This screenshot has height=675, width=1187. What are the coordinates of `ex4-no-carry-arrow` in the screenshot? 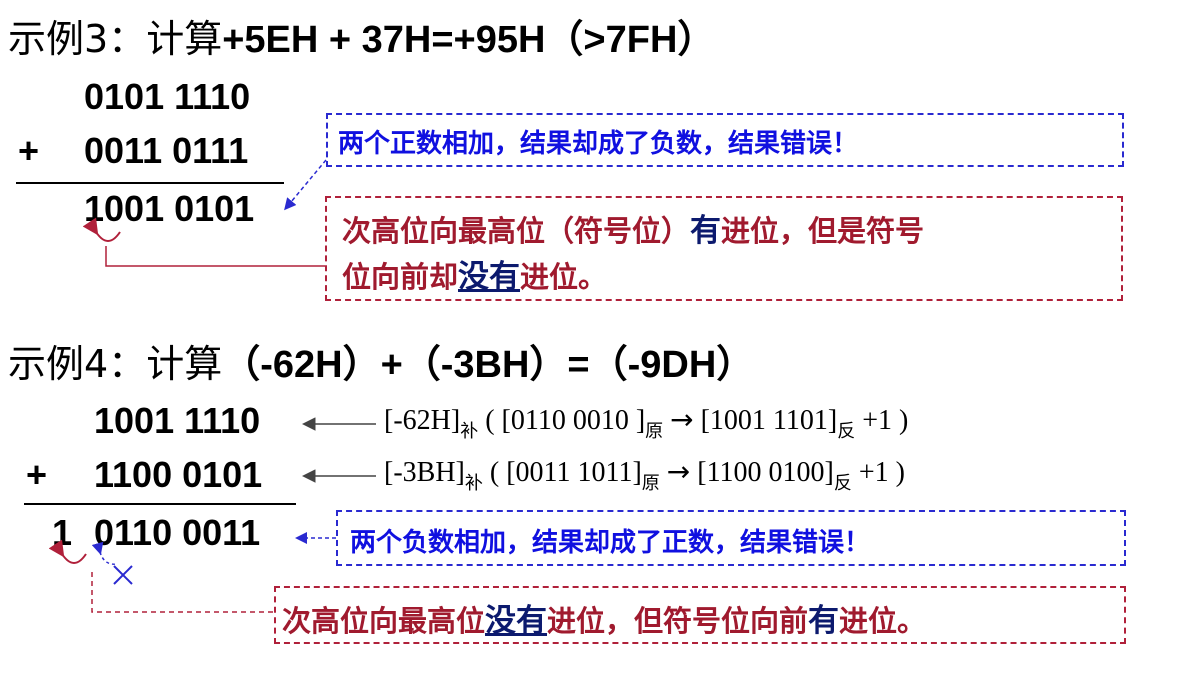 It's located at (105, 553).